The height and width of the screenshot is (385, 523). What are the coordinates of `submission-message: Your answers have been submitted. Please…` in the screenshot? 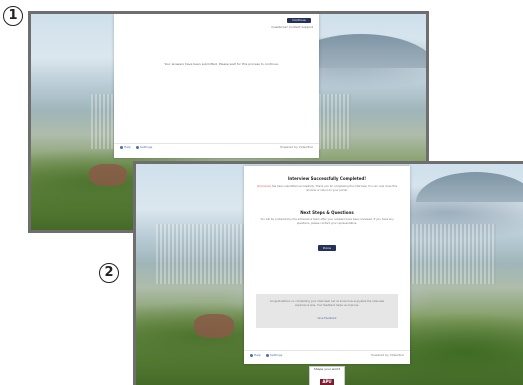 It's located at (221, 64).